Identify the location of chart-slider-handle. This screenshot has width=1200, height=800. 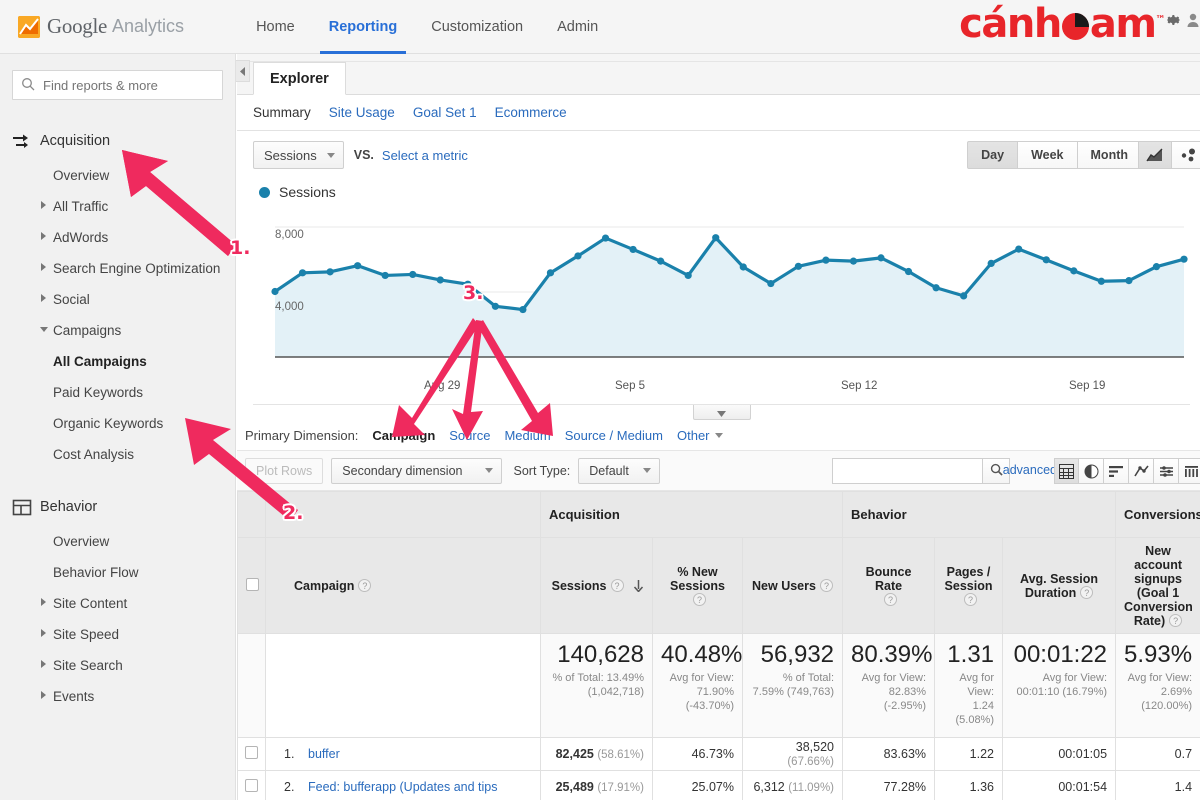
(721, 412).